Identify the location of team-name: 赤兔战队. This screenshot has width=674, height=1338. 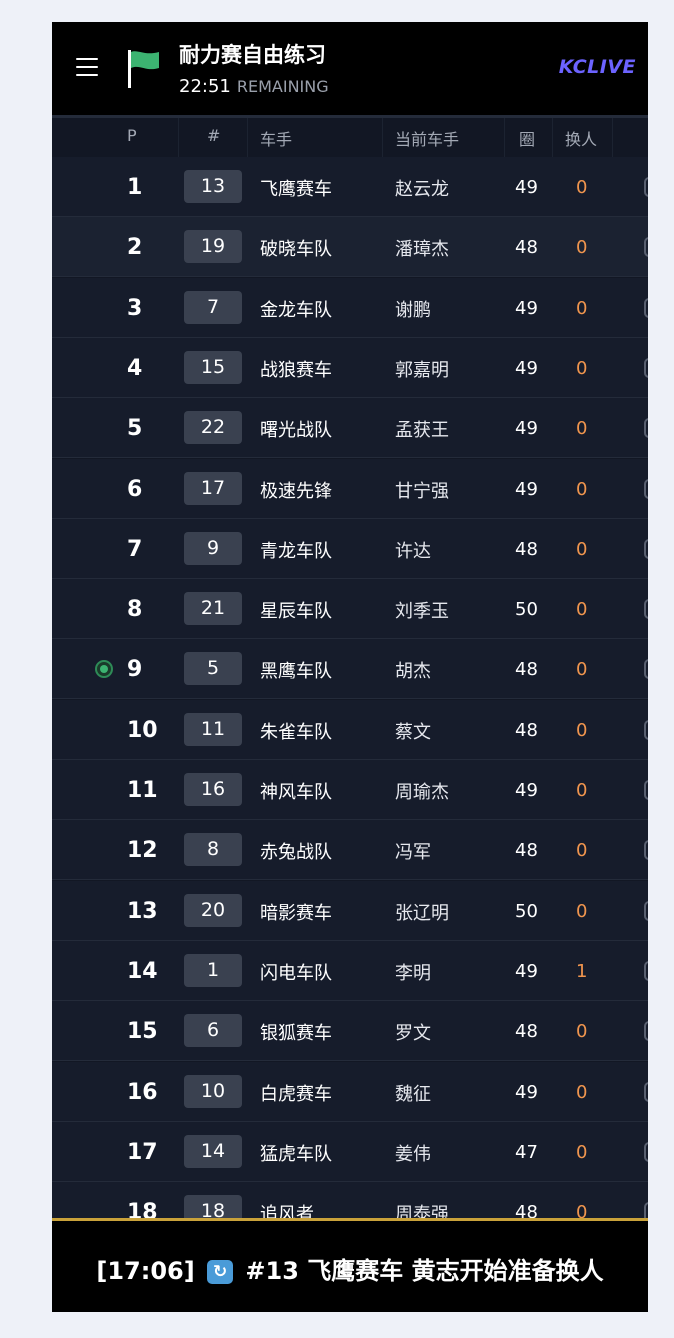
(296, 853).